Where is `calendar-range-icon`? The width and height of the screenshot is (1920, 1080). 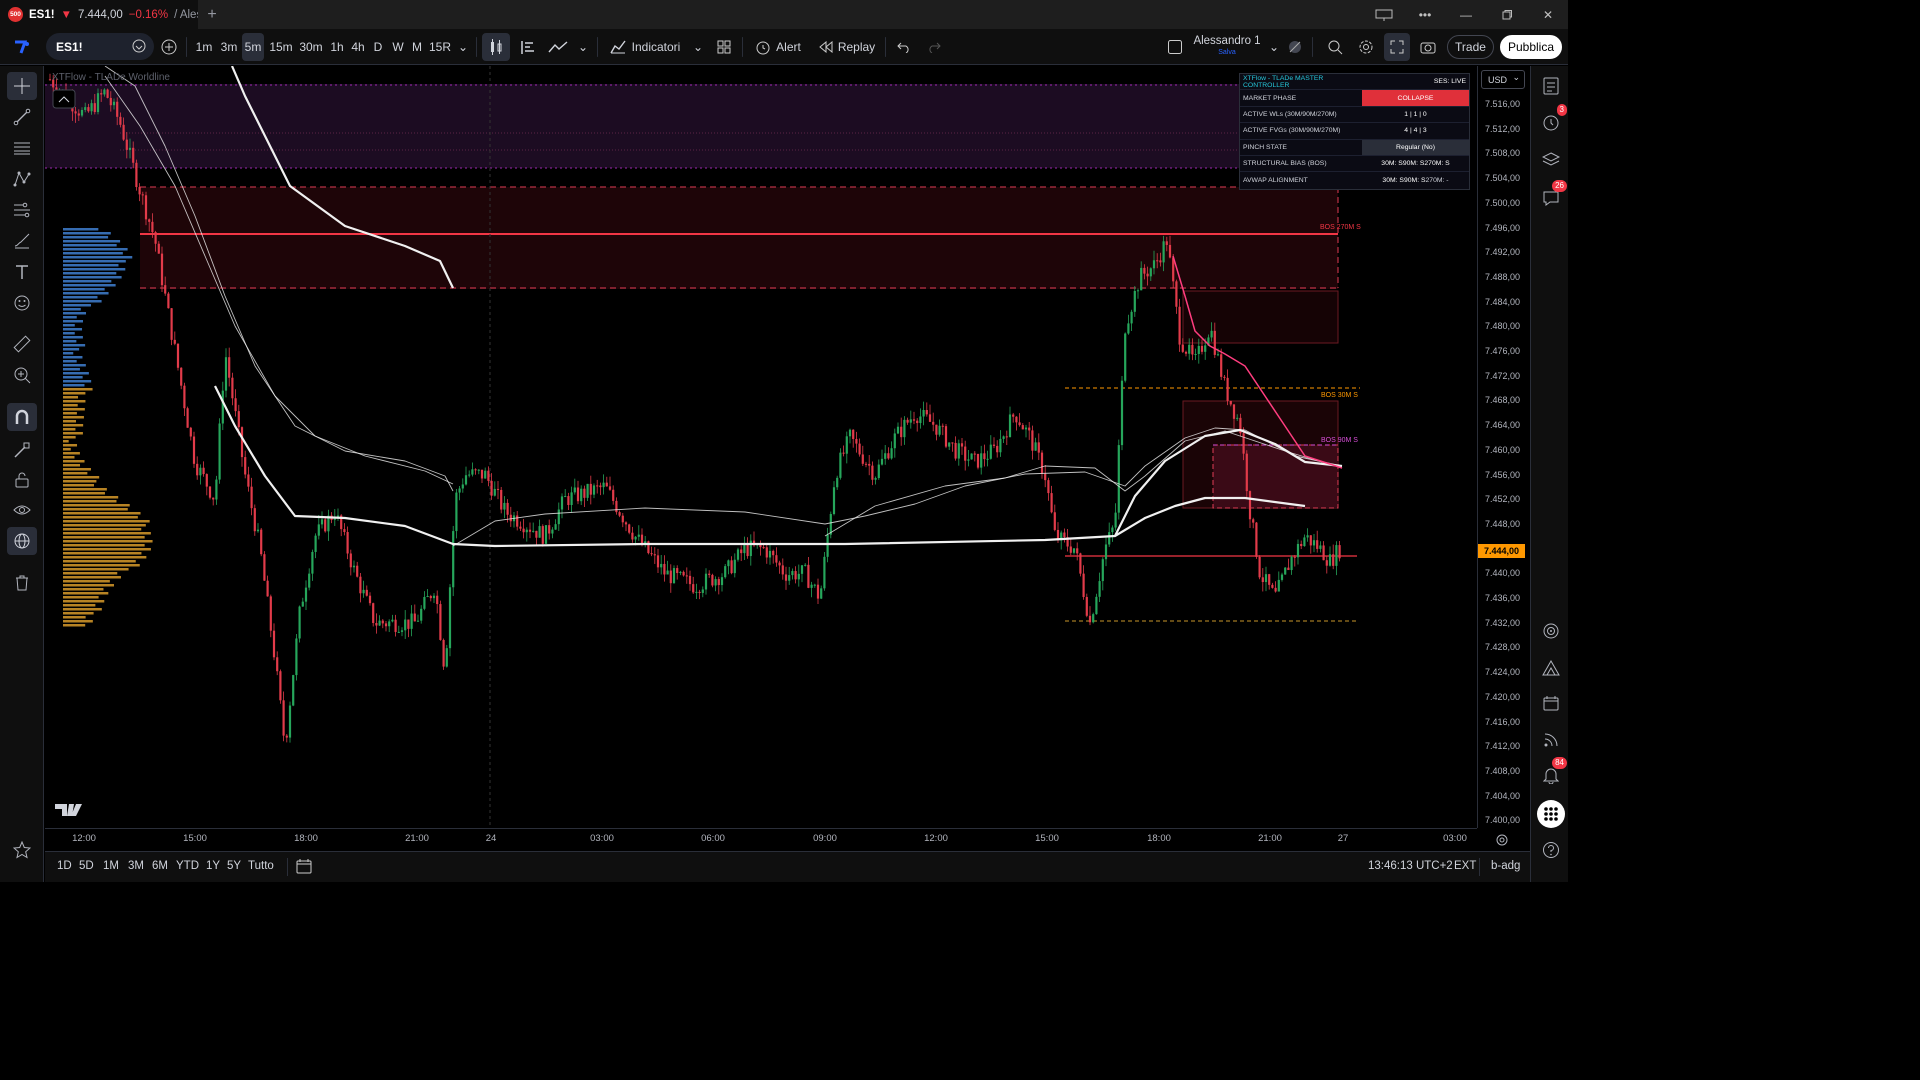 calendar-range-icon is located at coordinates (304, 867).